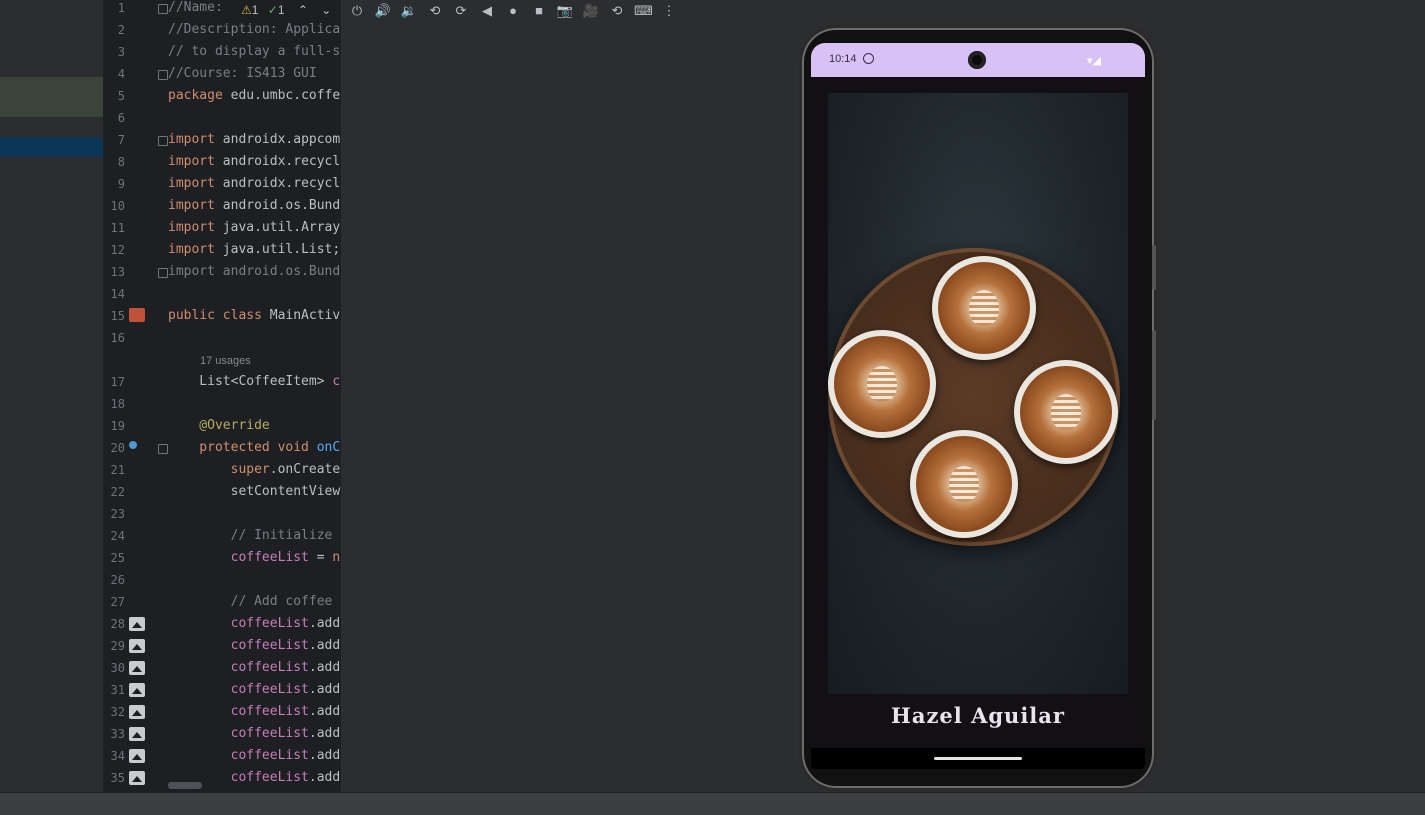 The width and height of the screenshot is (1425, 815). What do you see at coordinates (669, 11) in the screenshot?
I see `more-icon: ⋮` at bounding box center [669, 11].